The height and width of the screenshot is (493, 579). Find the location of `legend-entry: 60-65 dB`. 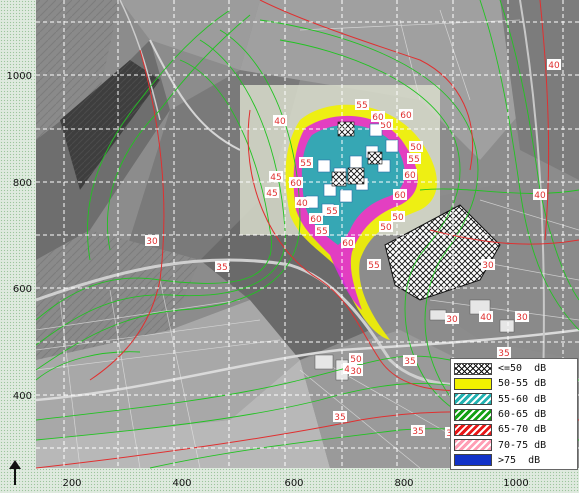

legend-entry: 60-65 dB is located at coordinates (514, 414).